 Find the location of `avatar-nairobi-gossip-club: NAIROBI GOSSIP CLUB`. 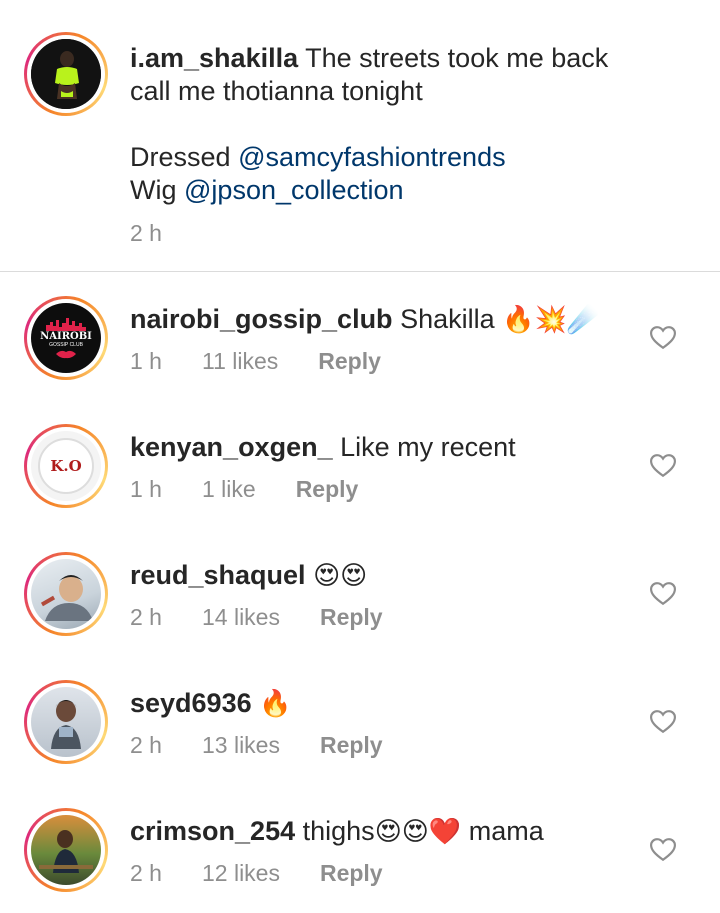

avatar-nairobi-gossip-club: NAIROBI GOSSIP CLUB is located at coordinates (66, 338).